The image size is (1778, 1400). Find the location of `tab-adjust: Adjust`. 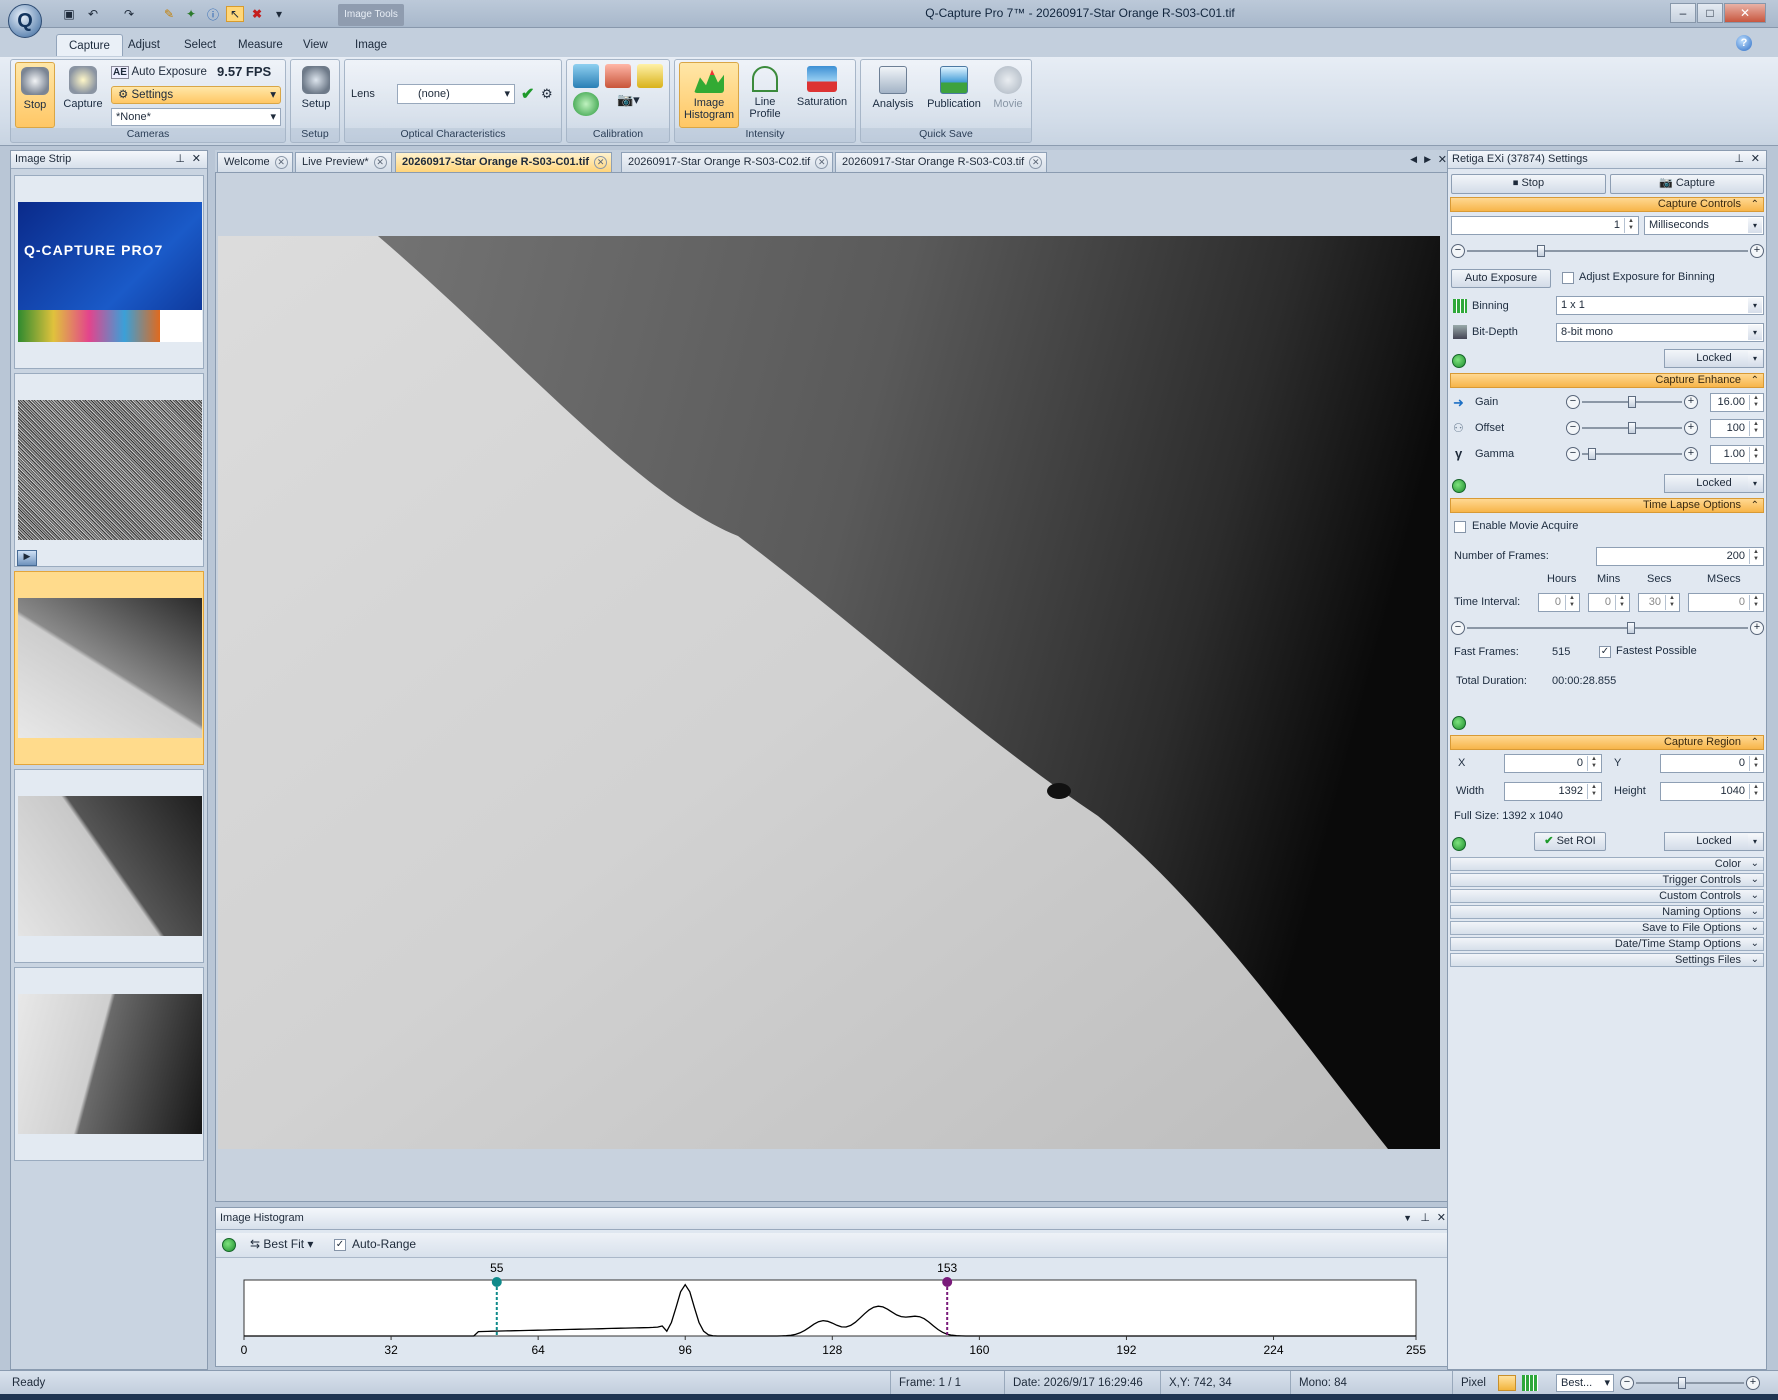

tab-adjust: Adjust is located at coordinates (144, 45).